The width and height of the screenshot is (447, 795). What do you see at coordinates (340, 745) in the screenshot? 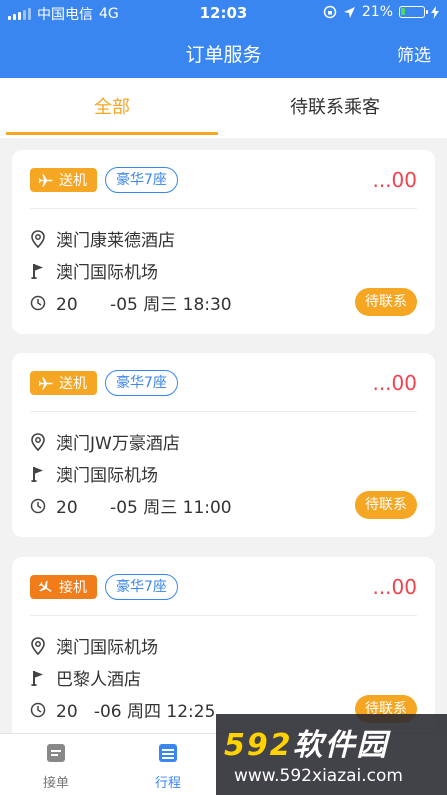
I see `watermark-brand-text: 软件园` at bounding box center [340, 745].